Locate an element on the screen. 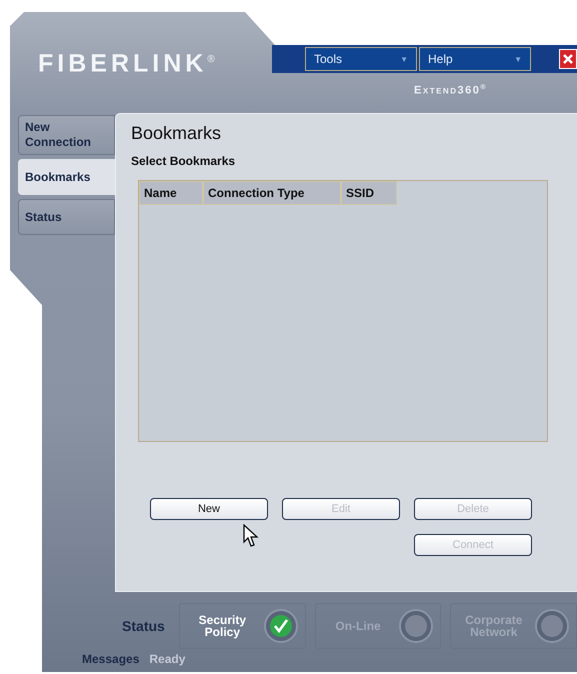  panel-title: Bookmarks is located at coordinates (176, 133).